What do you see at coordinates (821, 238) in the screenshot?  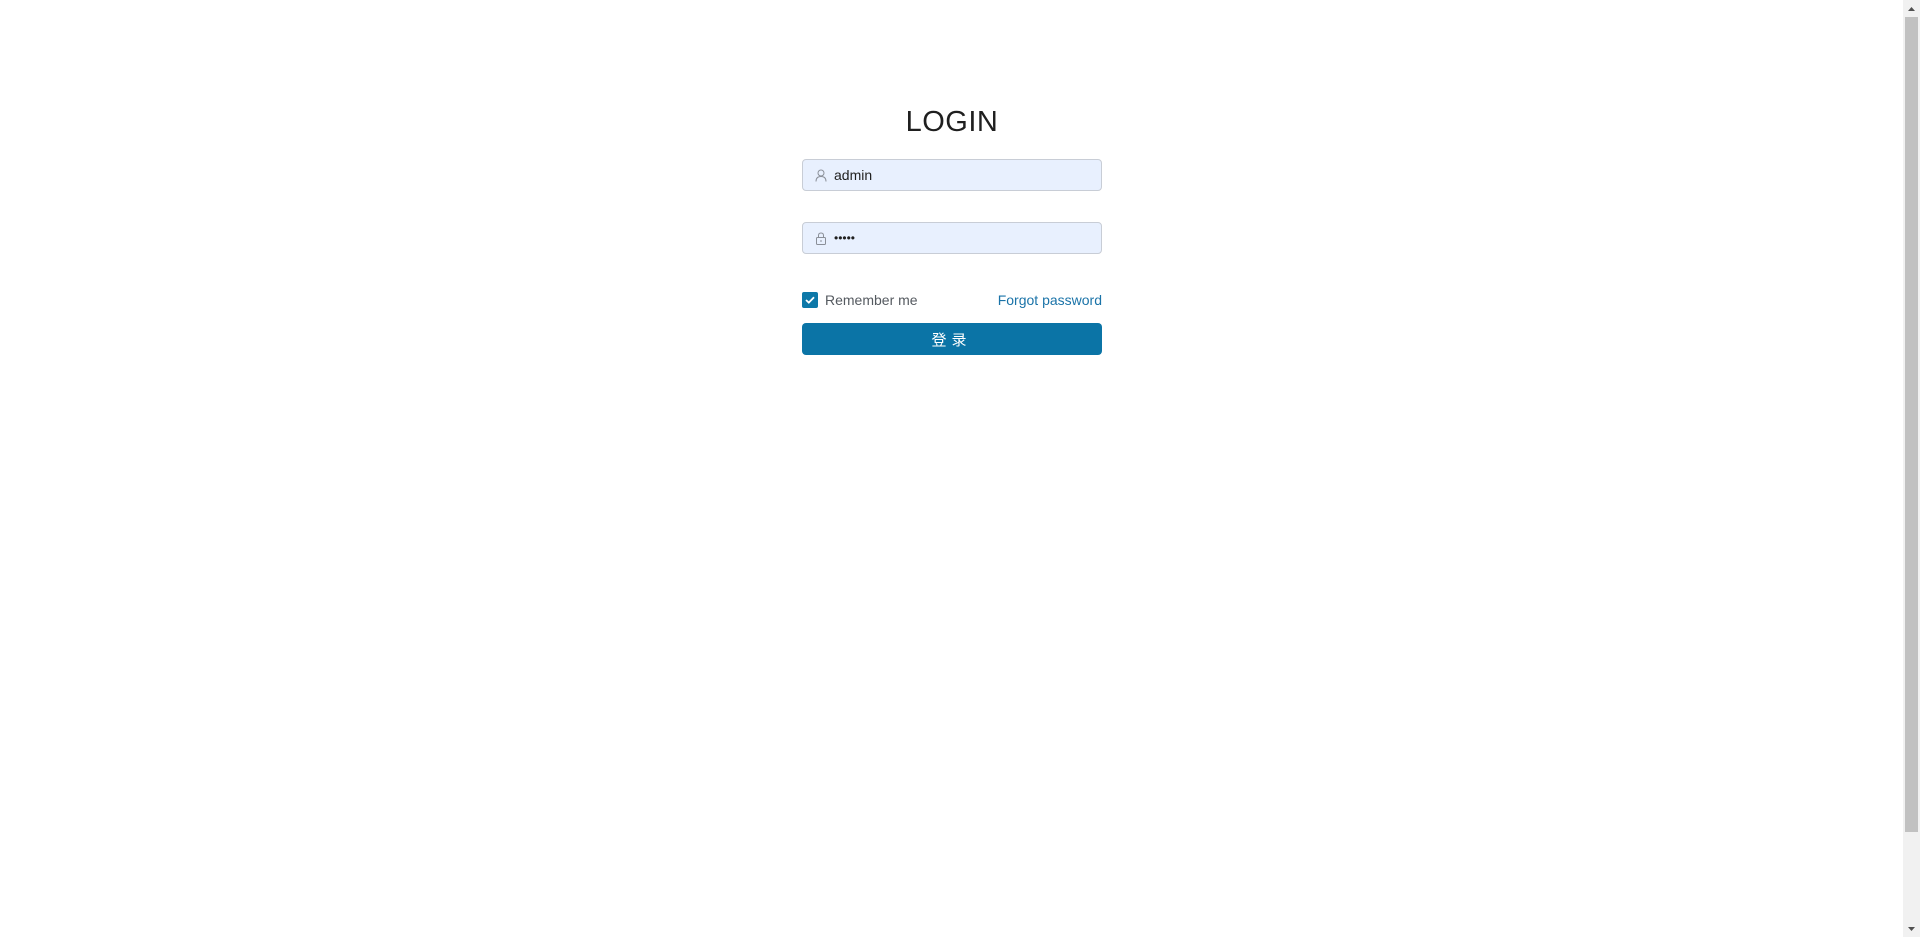 I see `lock-icon` at bounding box center [821, 238].